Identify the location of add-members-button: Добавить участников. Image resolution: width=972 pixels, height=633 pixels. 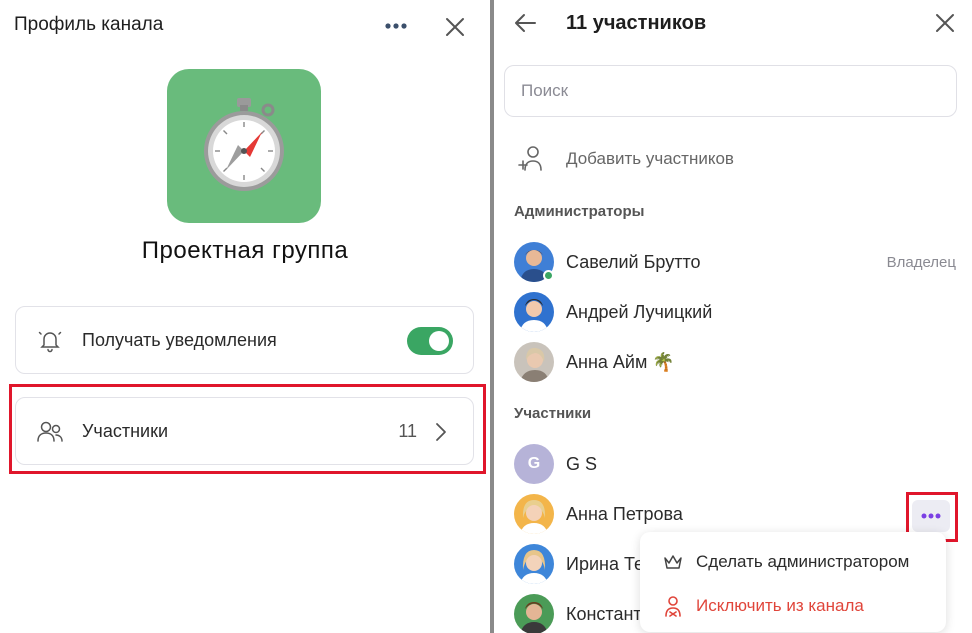
(626, 159).